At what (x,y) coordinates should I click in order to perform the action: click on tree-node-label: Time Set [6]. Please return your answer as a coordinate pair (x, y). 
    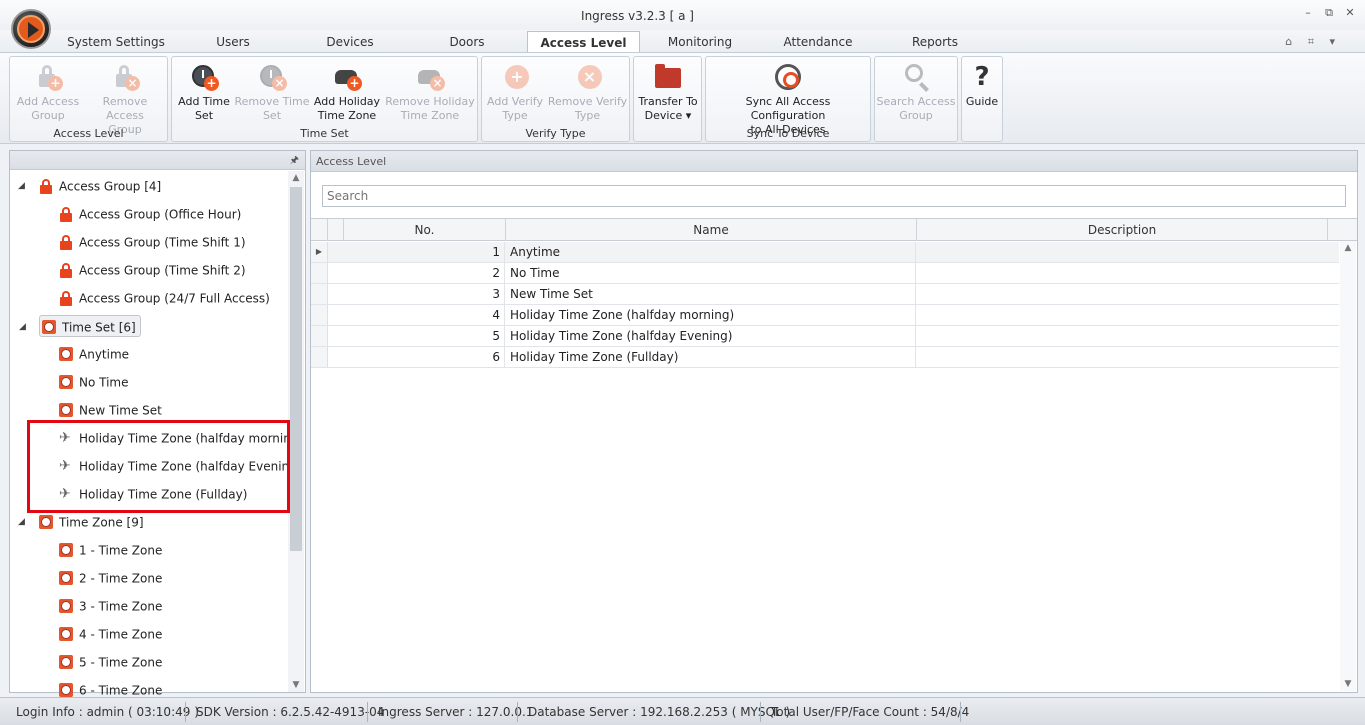
    Looking at the image, I should click on (99, 327).